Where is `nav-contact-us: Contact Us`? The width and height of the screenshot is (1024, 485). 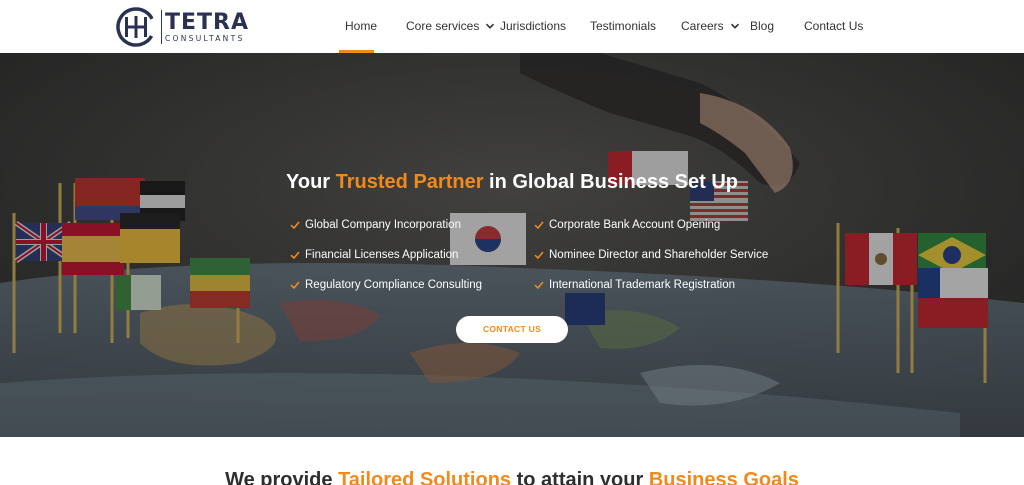
nav-contact-us: Contact Us is located at coordinates (833, 26).